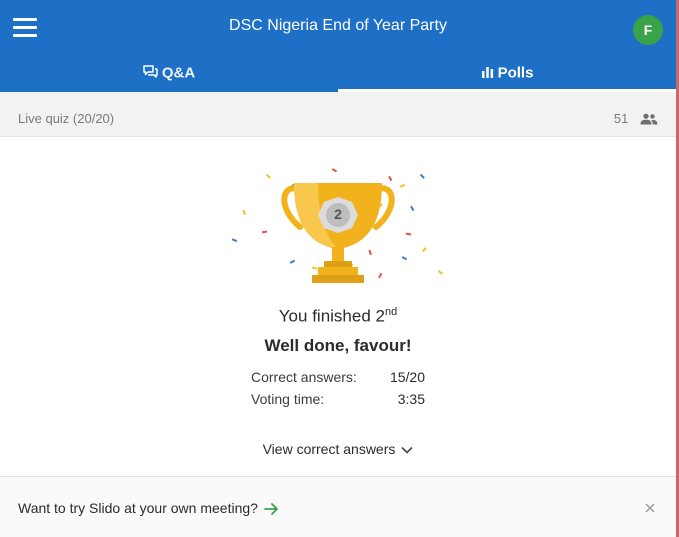  I want to click on finish-place-text: You finished 2nd, so click(338, 316).